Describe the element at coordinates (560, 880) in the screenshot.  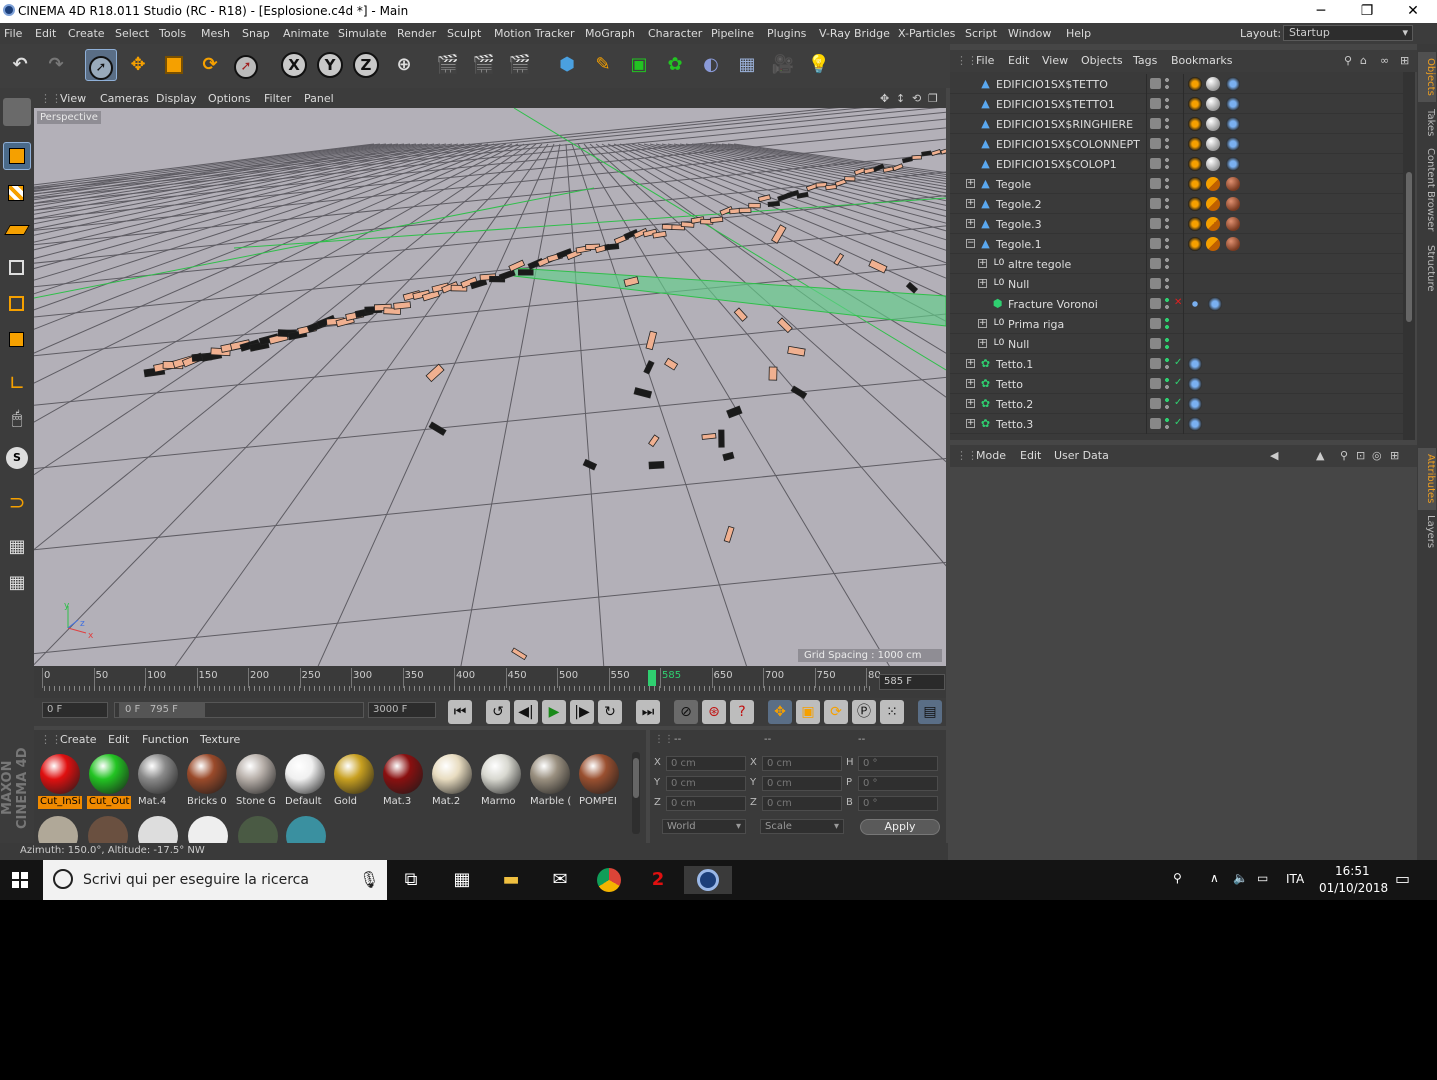
I see `mail-taskbar-button: ✉` at that location.